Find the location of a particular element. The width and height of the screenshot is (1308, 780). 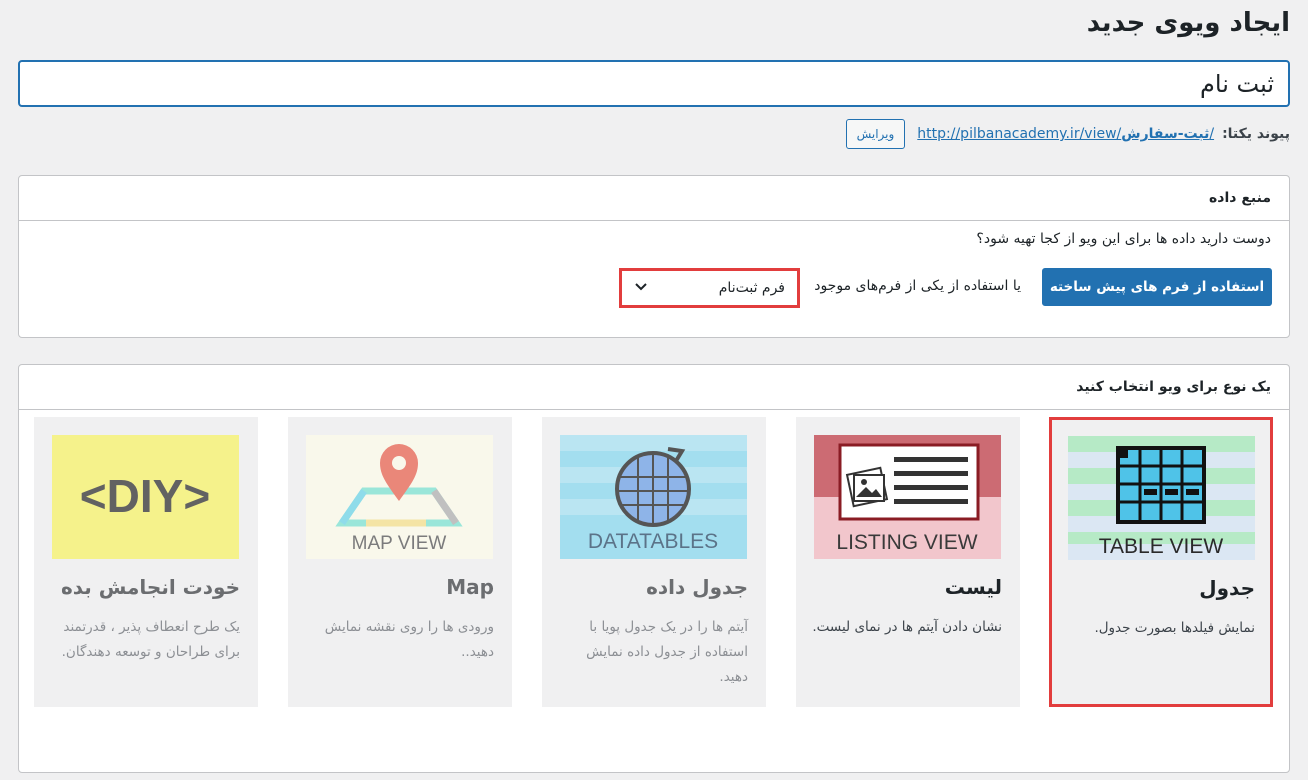

permalink-slug: ثبت-سفارش is located at coordinates (1165, 134).